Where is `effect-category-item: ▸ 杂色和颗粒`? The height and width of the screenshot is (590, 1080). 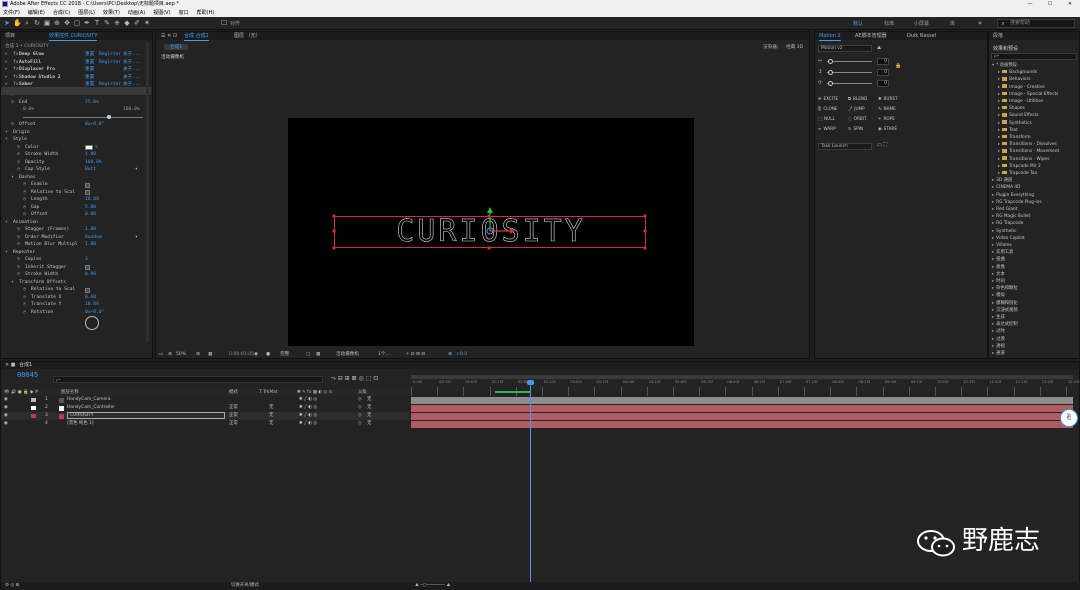
effect-category-item: ▸ 杂色和颗粒 is located at coordinates (1033, 288).